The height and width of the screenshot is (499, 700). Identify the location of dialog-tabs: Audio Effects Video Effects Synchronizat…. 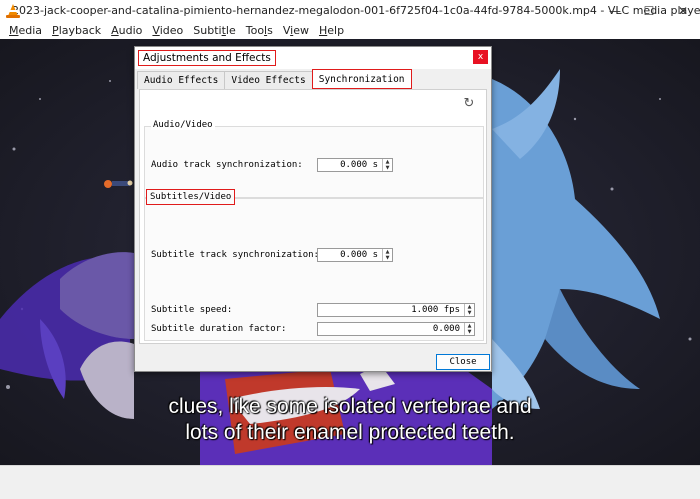
(274, 79).